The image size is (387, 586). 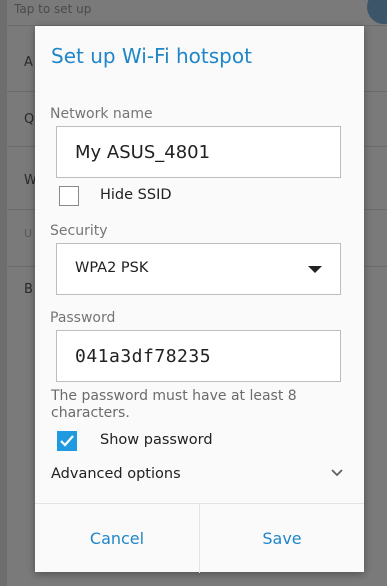 I want to click on show-password-checkbox, so click(x=67, y=441).